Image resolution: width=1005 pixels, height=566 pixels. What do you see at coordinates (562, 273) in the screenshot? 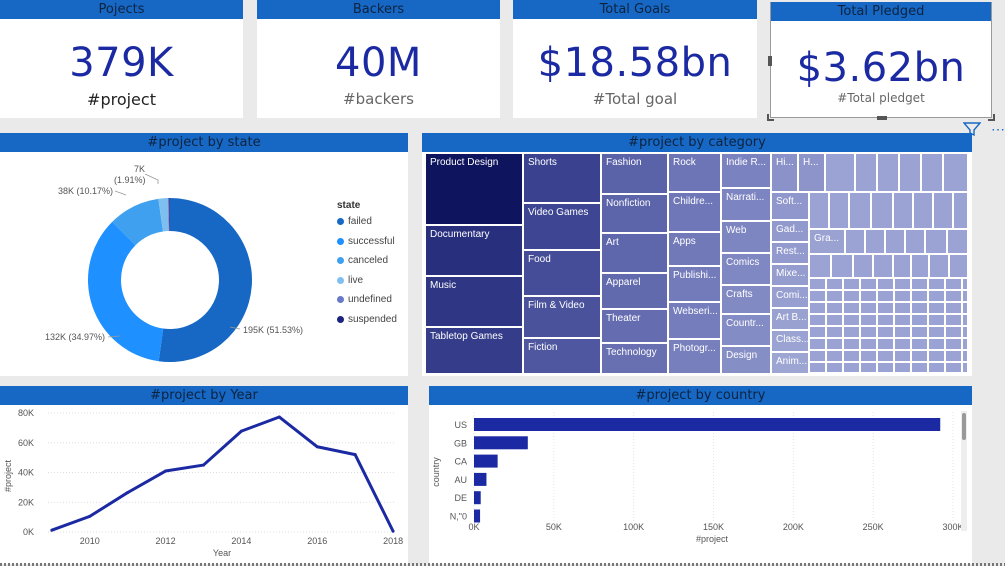
I see `treemap-cell: Food` at bounding box center [562, 273].